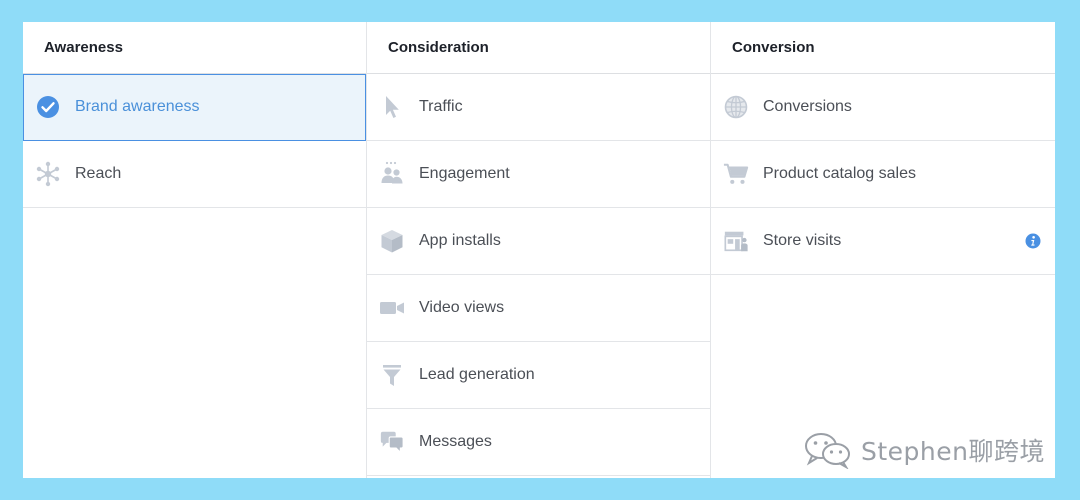 Image resolution: width=1080 pixels, height=500 pixels. I want to click on box-icon, so click(392, 241).